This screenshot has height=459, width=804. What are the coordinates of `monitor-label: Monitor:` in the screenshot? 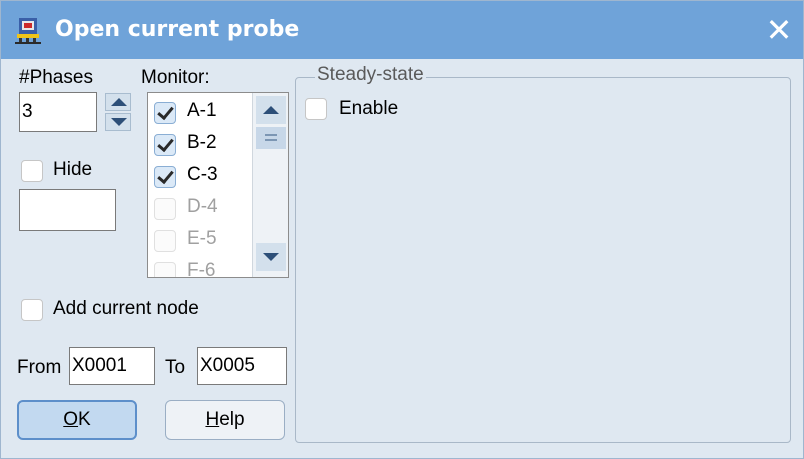 It's located at (175, 77).